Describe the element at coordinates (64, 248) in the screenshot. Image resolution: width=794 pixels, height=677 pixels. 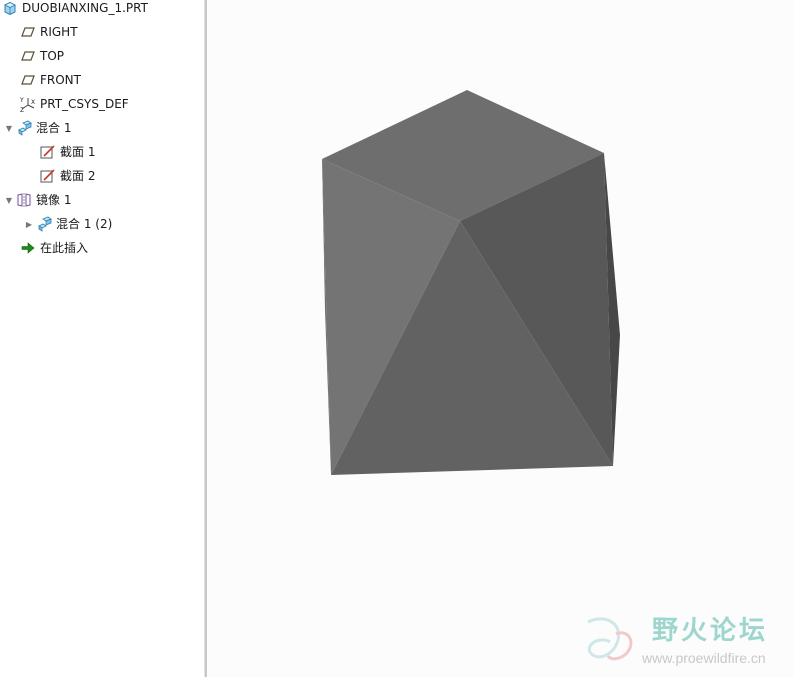
I see `tree-item-label: 在此插入` at that location.